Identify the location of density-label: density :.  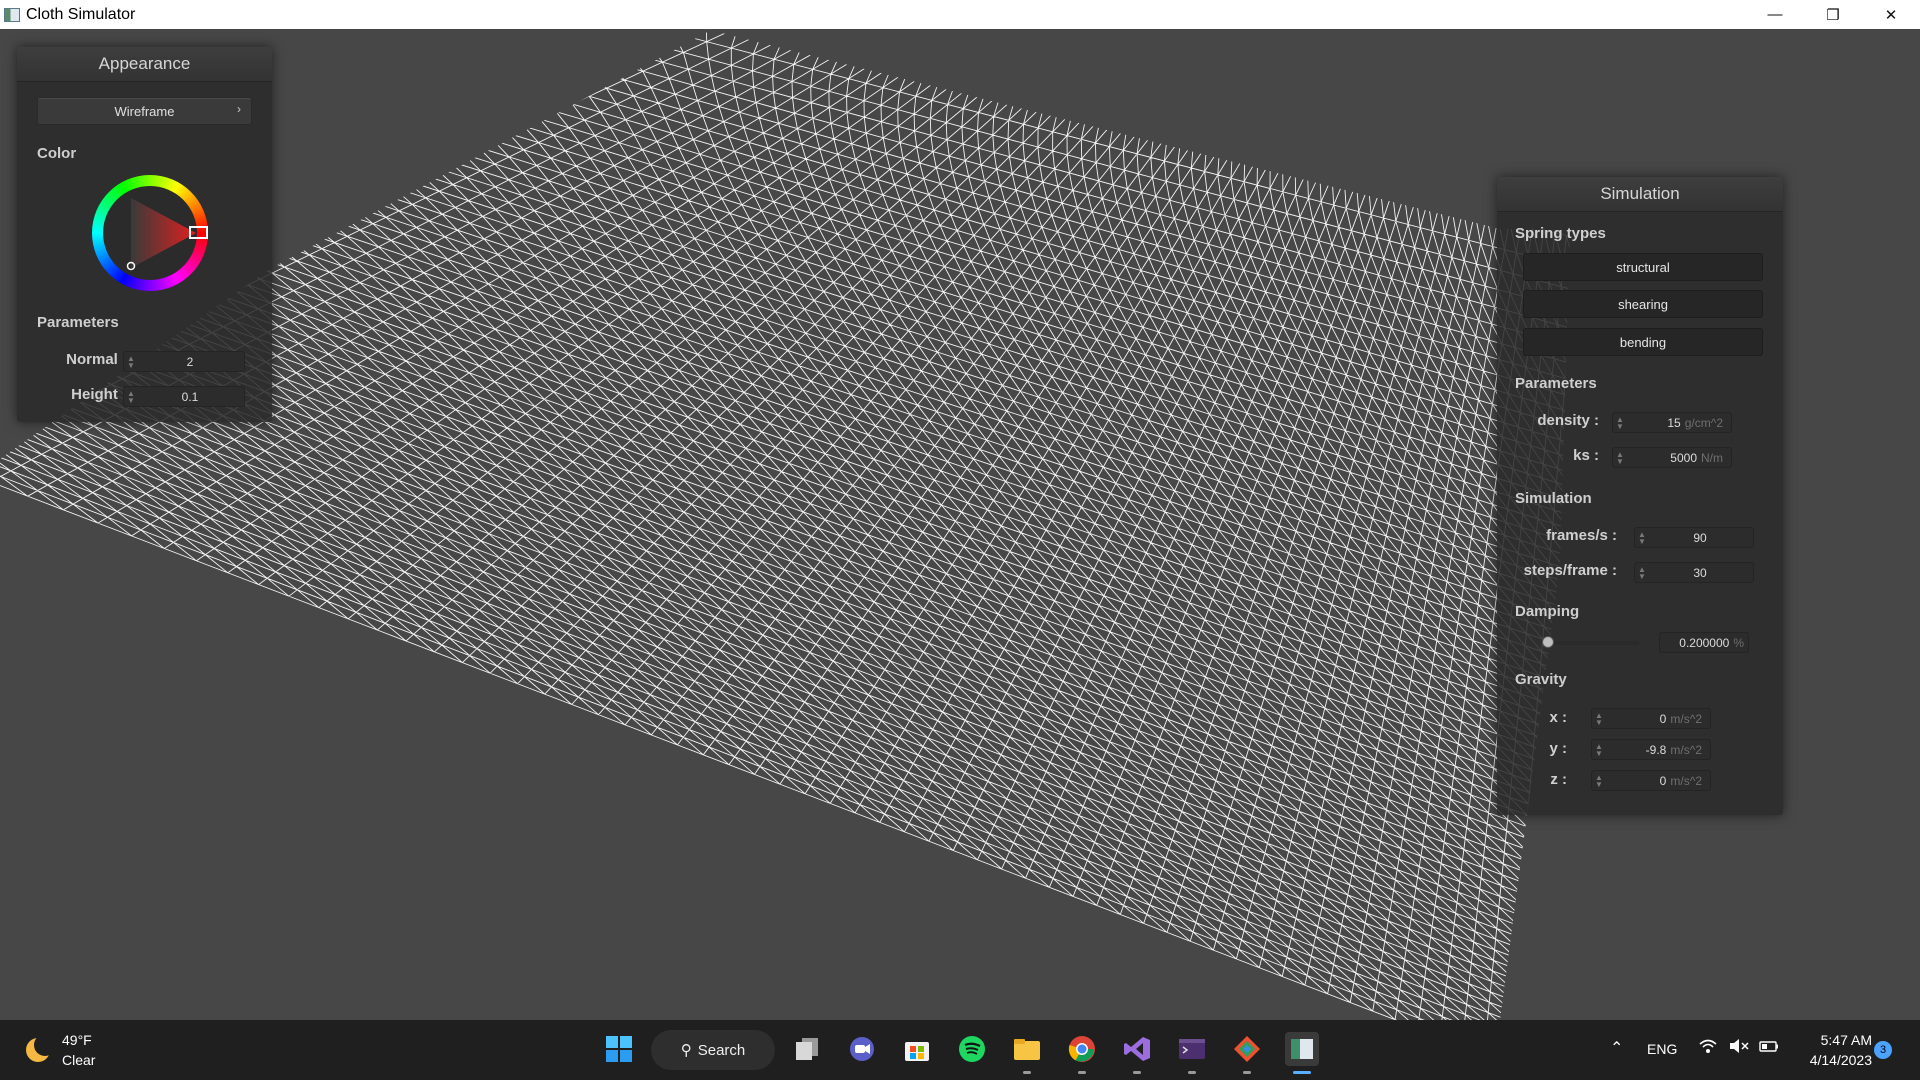
(1568, 420).